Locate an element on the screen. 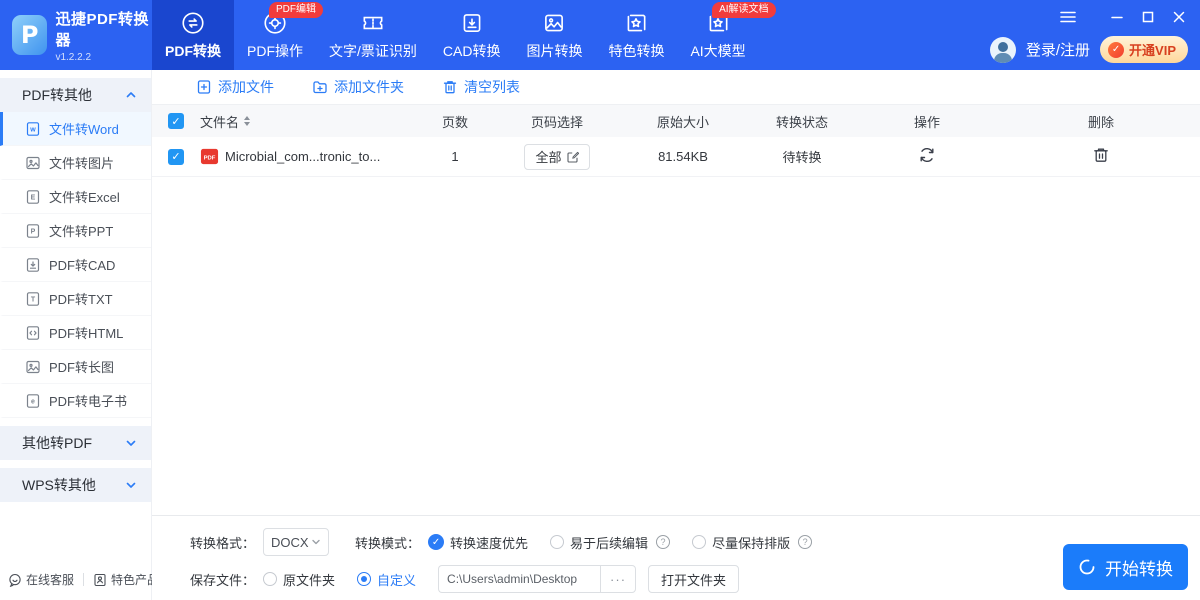 This screenshot has width=1200, height=600. col-page-select: 页码选择 is located at coordinates (556, 122).